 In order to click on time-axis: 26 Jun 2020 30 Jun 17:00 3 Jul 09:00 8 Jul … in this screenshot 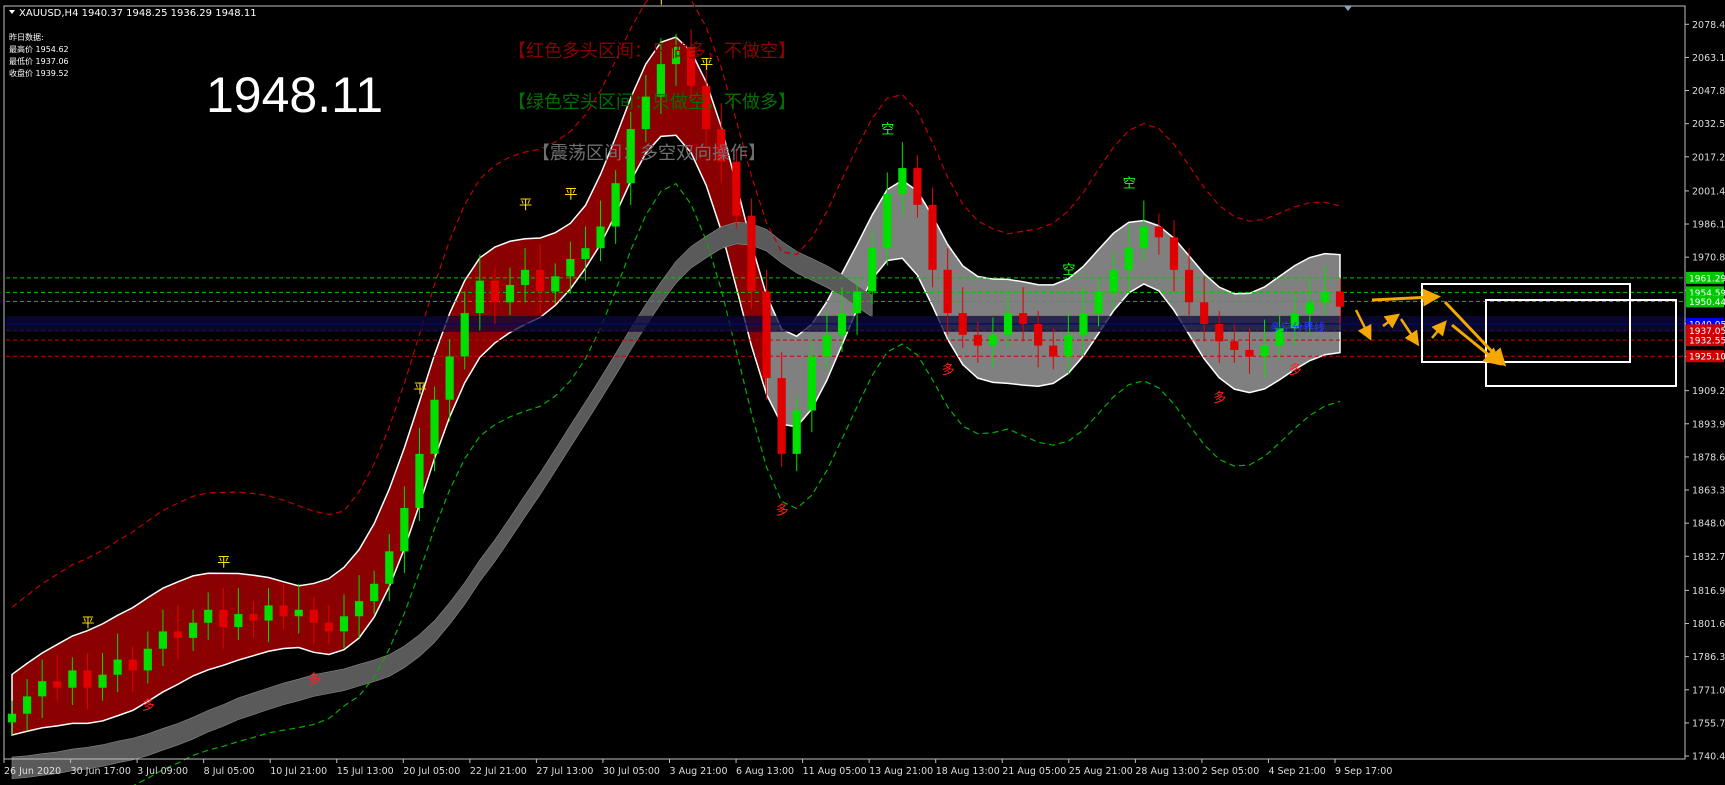, I will do `click(844, 767)`.